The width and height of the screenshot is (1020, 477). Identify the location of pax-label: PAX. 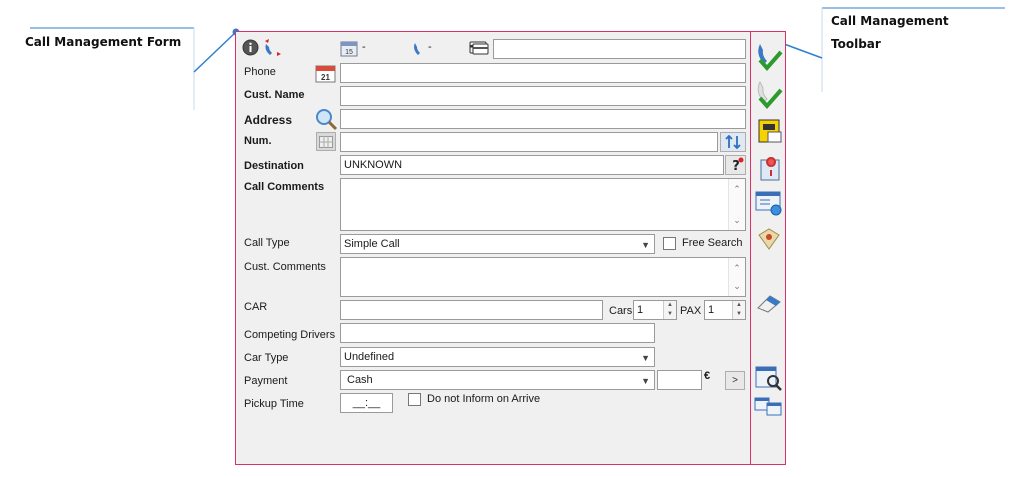
(691, 311).